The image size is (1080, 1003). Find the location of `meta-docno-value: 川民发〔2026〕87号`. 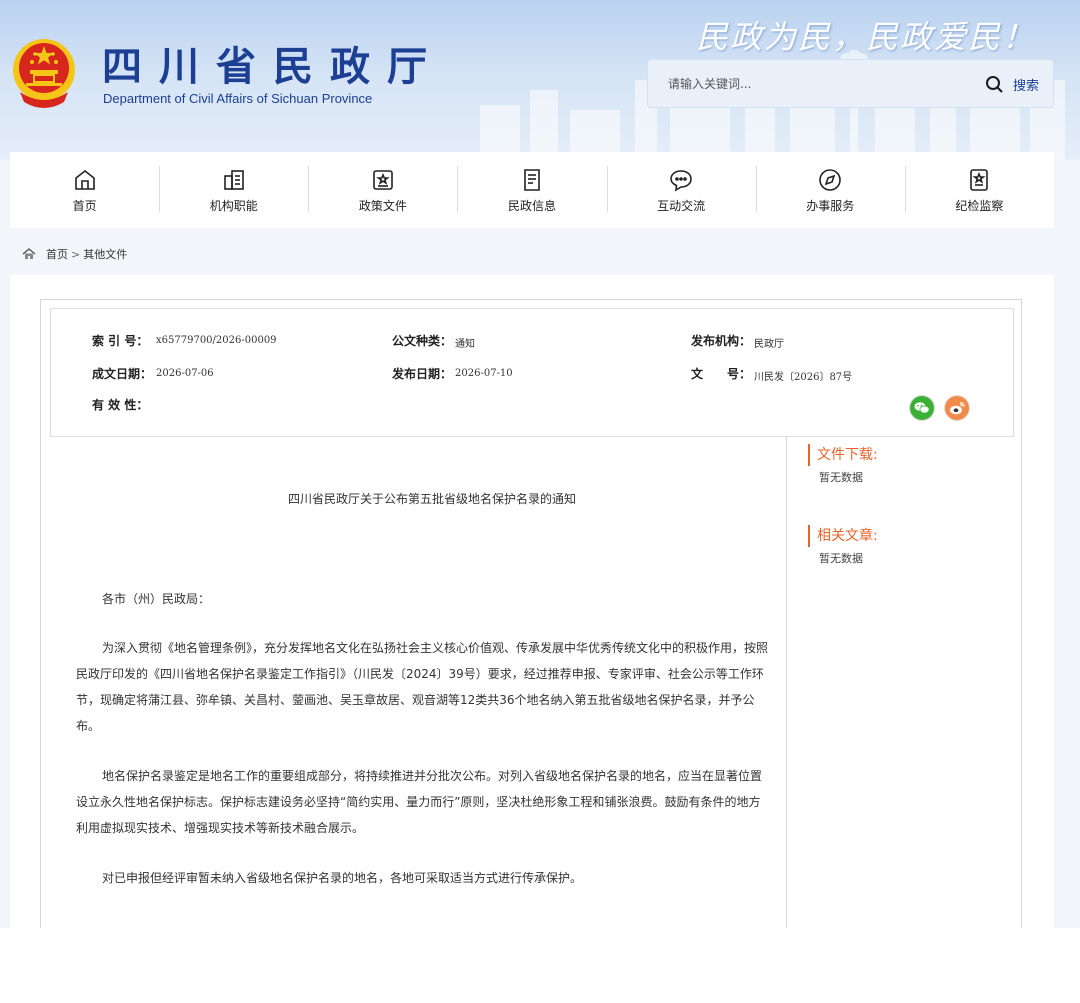

meta-docno-value: 川民发〔2026〕87号 is located at coordinates (803, 377).